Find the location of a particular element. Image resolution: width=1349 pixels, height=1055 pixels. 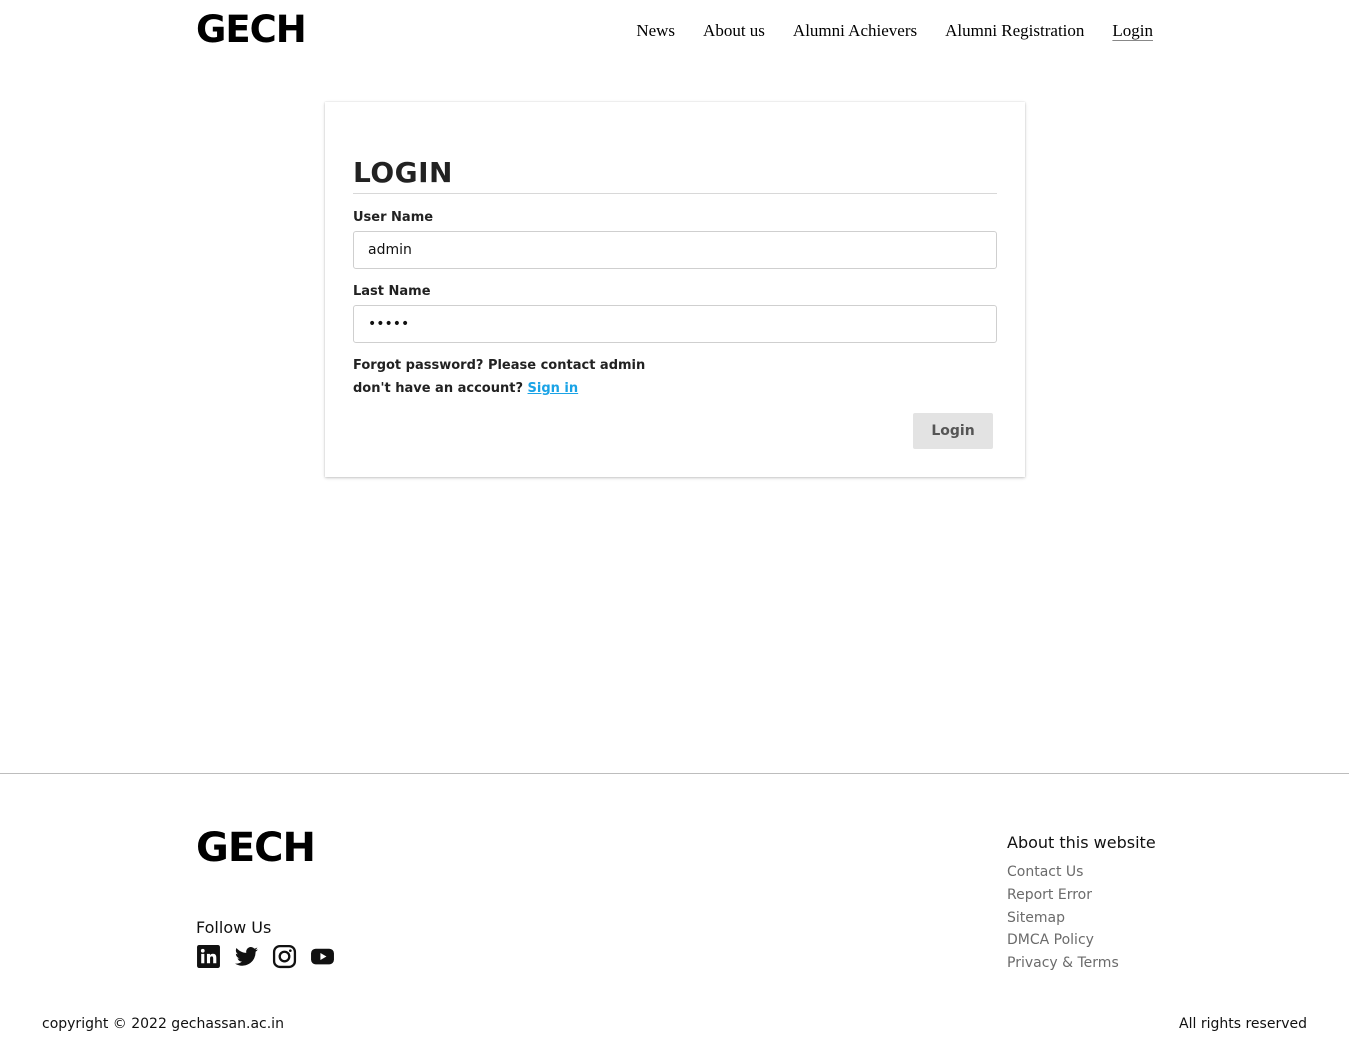

nav-alumni-achievers: Alumni Achievers is located at coordinates (855, 31).